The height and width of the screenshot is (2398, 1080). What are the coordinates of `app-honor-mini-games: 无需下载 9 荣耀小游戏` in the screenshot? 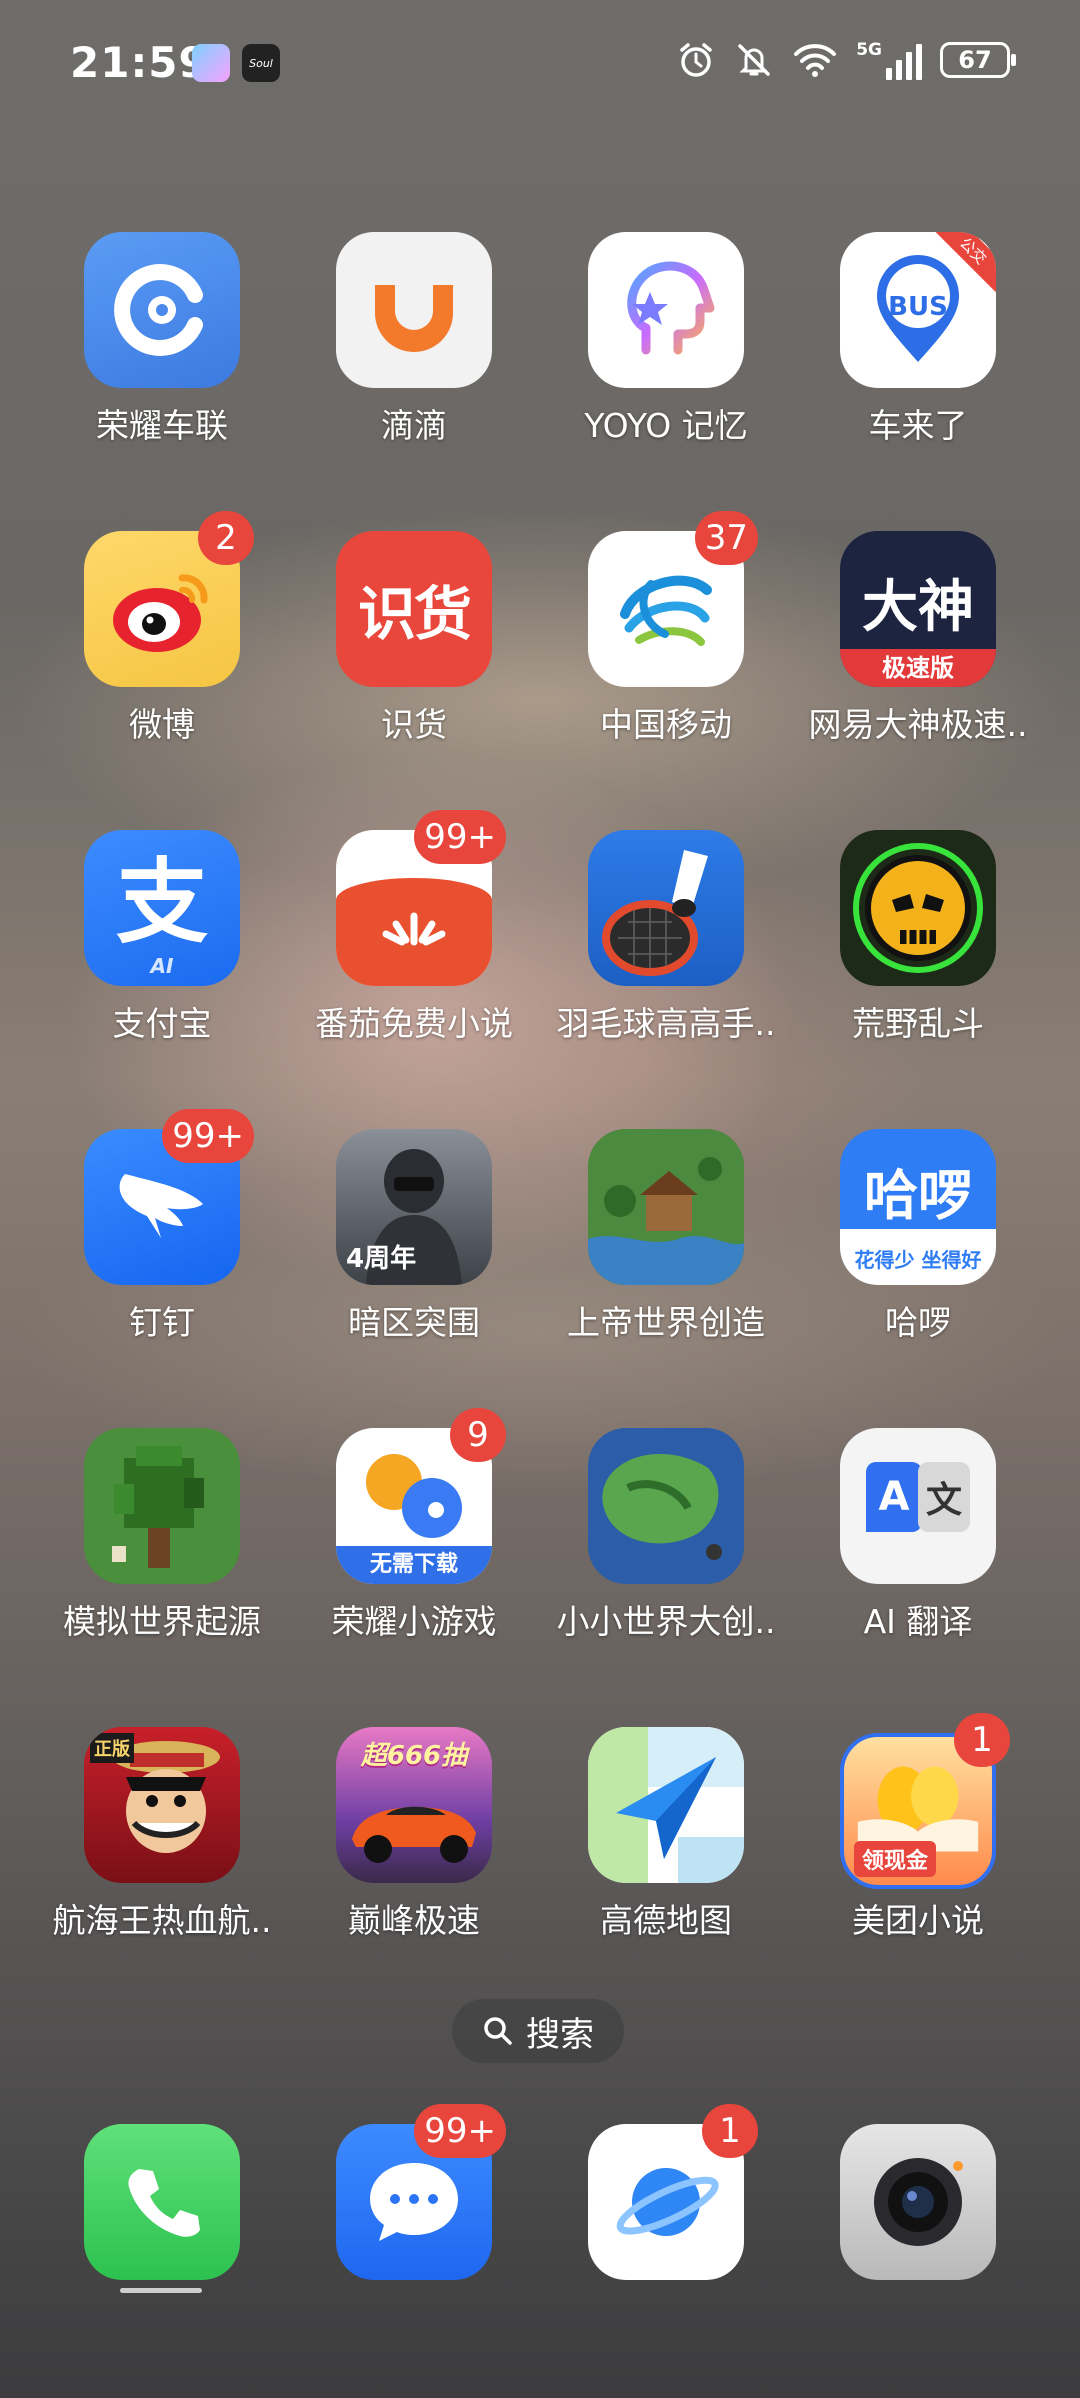 It's located at (414, 1525).